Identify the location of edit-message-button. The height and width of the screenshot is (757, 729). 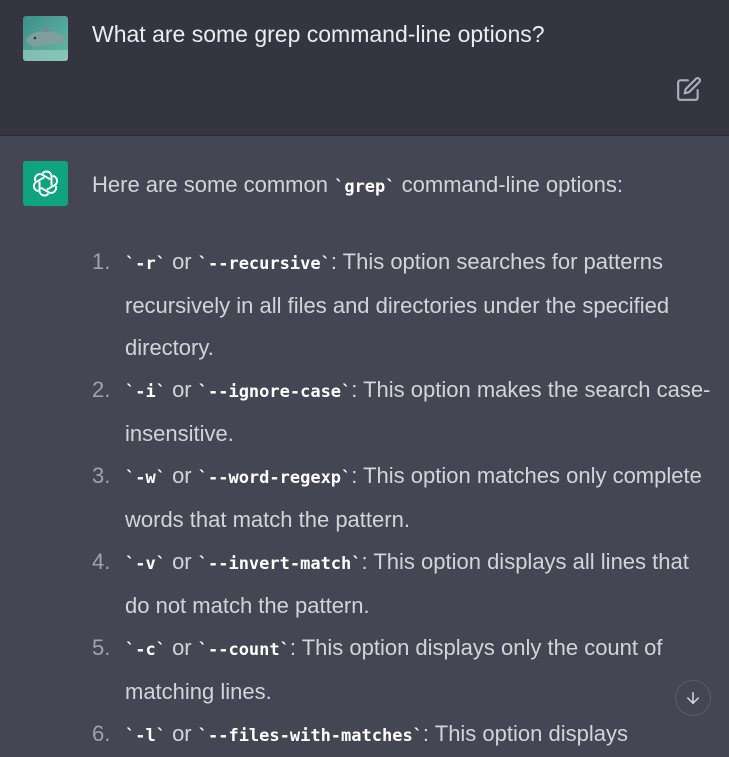
(689, 89).